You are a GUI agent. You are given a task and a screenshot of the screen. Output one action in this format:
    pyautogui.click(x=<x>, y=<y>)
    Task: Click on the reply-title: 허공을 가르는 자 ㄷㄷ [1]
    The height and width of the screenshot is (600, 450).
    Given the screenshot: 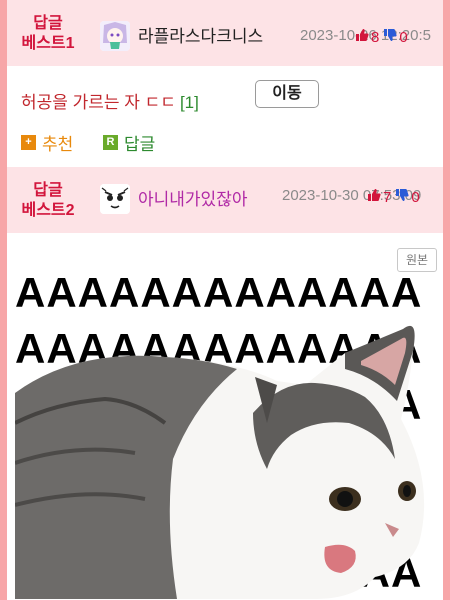 What is the action you would take?
    pyautogui.click(x=110, y=100)
    